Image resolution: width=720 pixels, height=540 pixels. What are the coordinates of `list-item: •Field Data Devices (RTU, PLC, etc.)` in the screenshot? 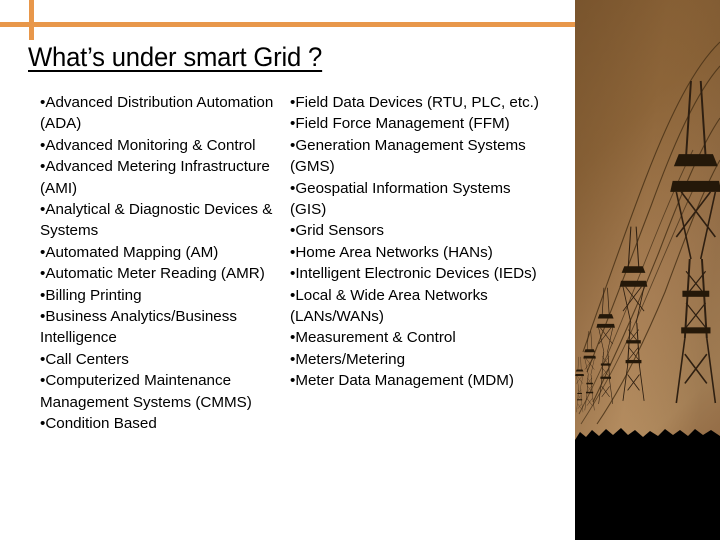 It's located at (414, 102).